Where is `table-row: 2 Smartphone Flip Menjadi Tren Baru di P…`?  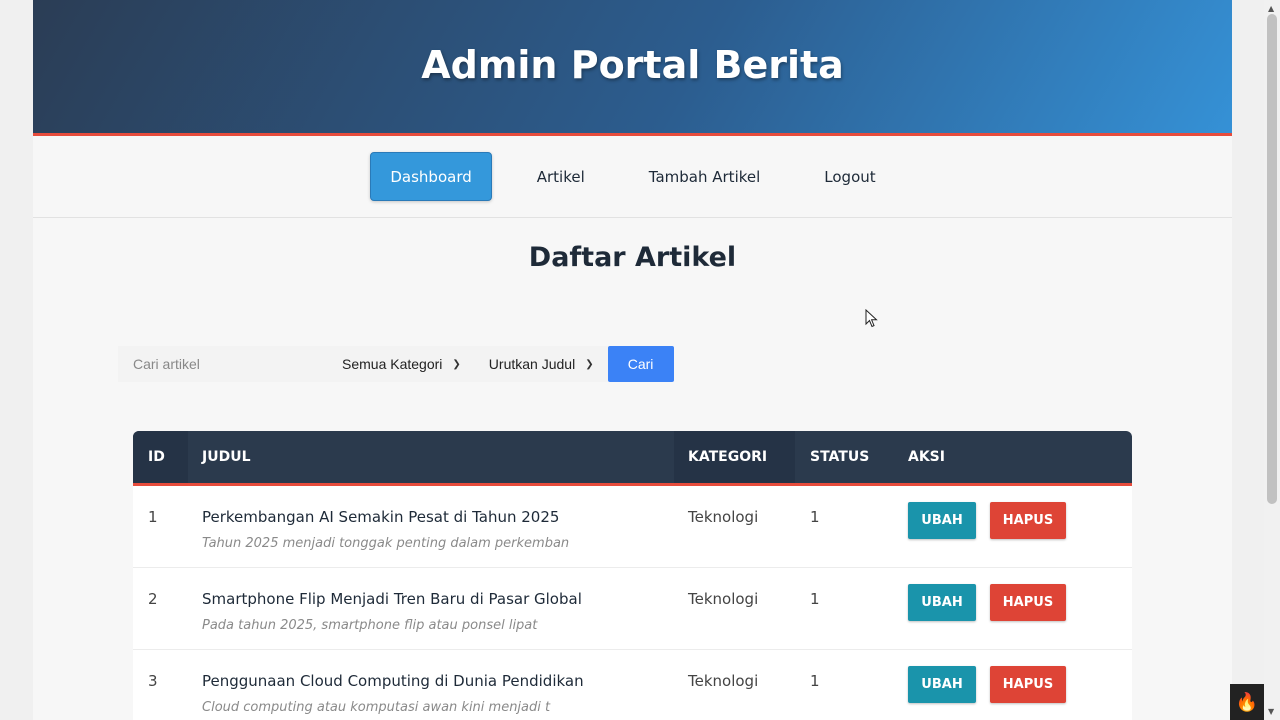
table-row: 2 Smartphone Flip Menjadi Tren Baru di P… is located at coordinates (632, 609).